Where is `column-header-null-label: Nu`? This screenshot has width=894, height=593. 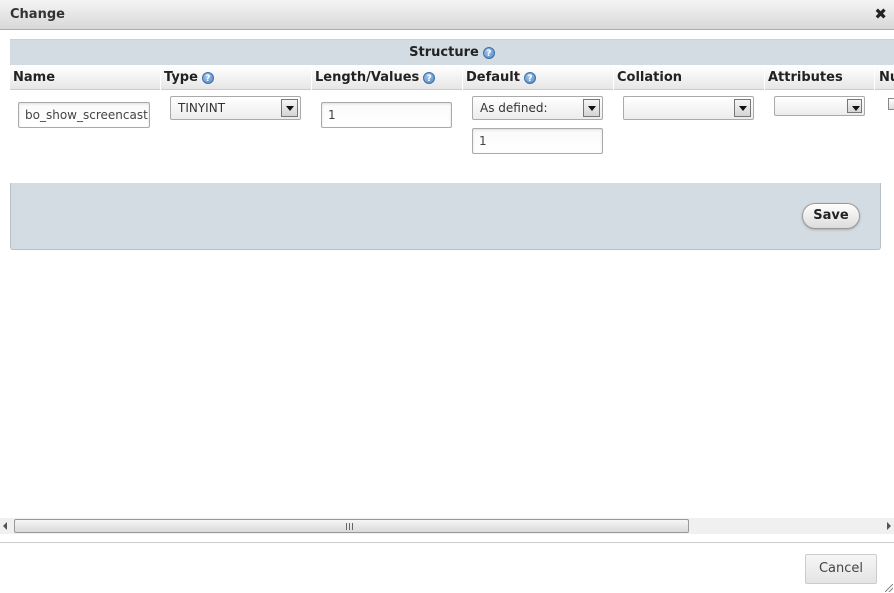
column-header-null-label: Nu is located at coordinates (886, 77).